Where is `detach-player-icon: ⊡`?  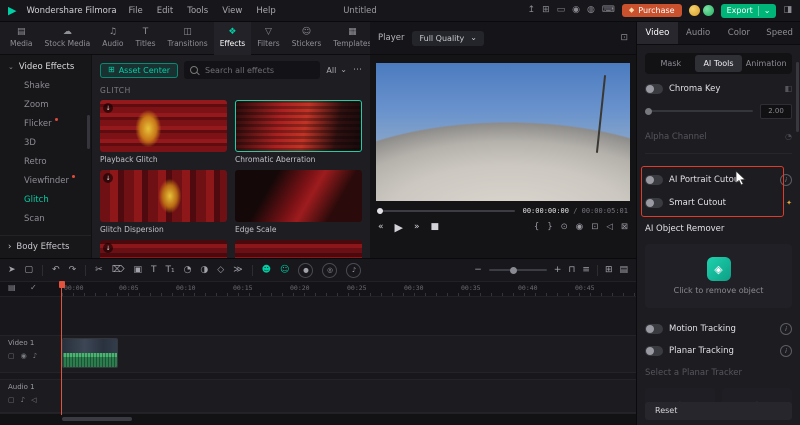 detach-player-icon: ⊡ is located at coordinates (624, 38).